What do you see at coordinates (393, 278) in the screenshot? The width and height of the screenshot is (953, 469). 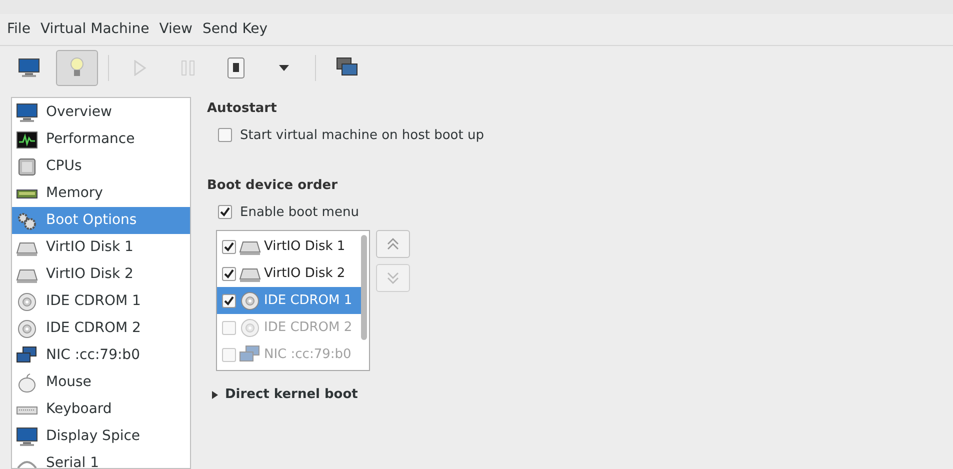 I see `double-down-chevron-icon` at bounding box center [393, 278].